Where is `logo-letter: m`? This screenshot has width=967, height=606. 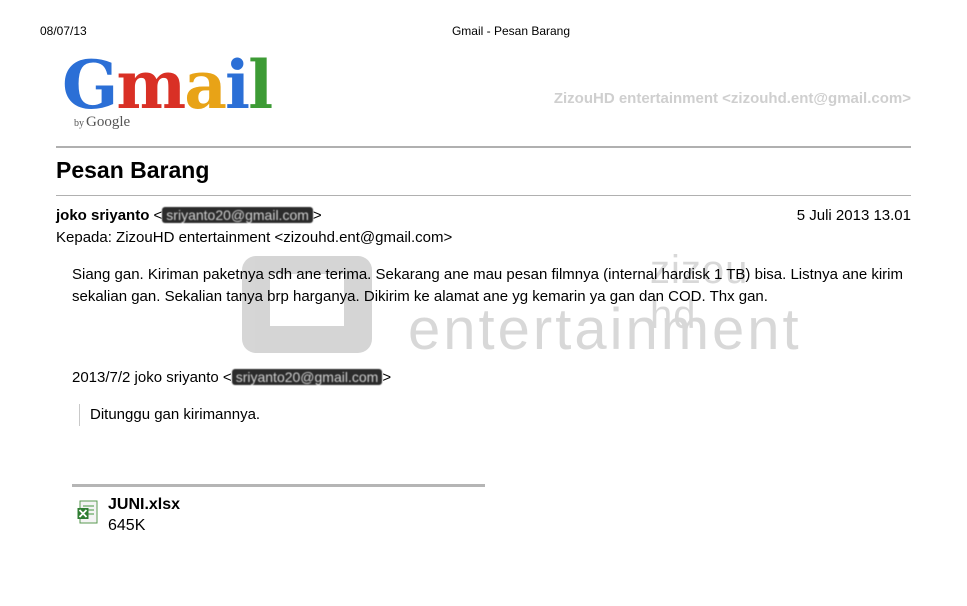
logo-letter: m is located at coordinates (151, 85).